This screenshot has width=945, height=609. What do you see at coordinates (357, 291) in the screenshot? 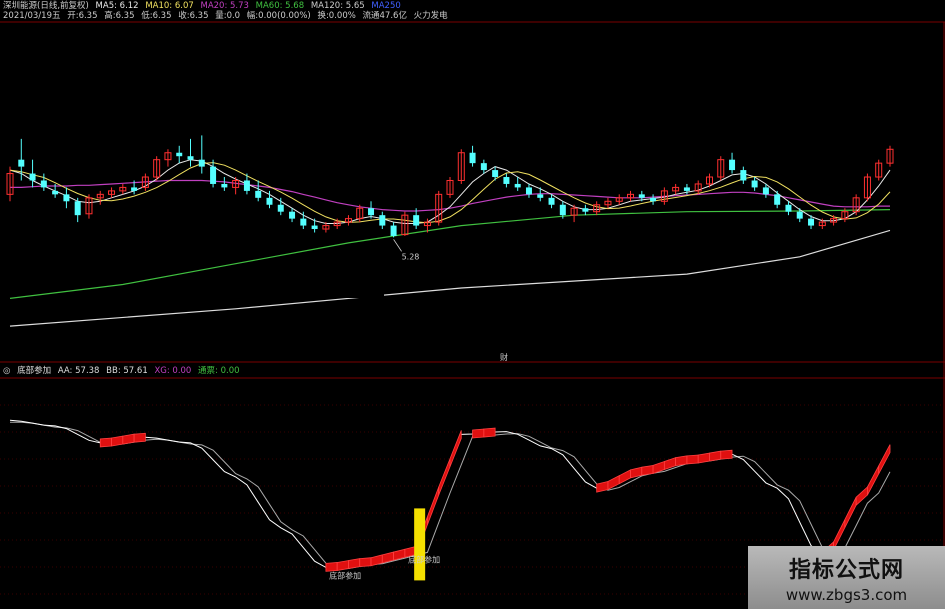
I see `price-gap` at bounding box center [357, 291].